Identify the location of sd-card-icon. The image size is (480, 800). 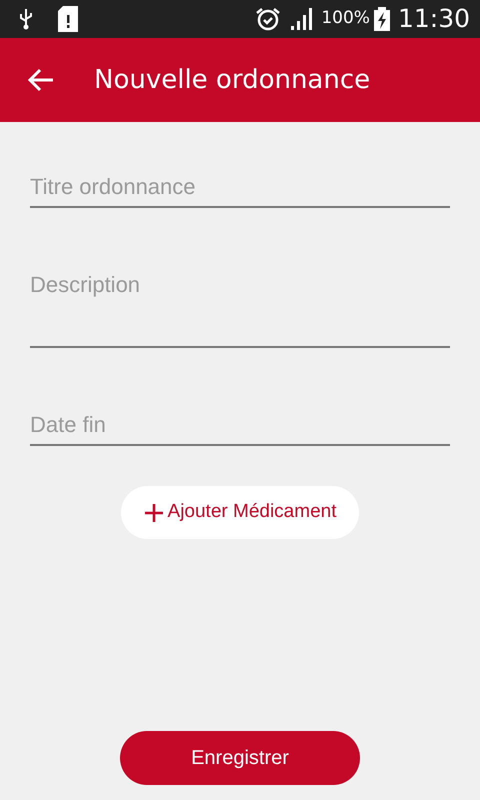
(68, 19).